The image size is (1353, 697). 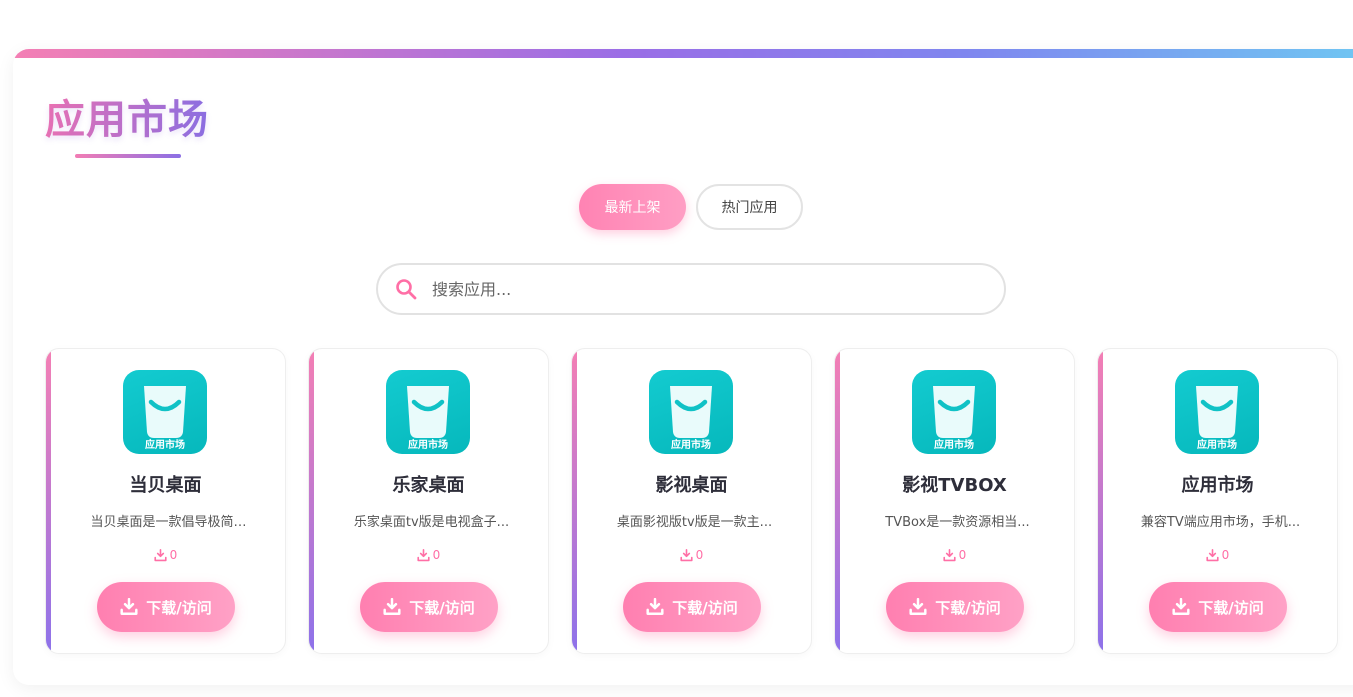 What do you see at coordinates (428, 485) in the screenshot?
I see `app-name: 乐家桌面` at bounding box center [428, 485].